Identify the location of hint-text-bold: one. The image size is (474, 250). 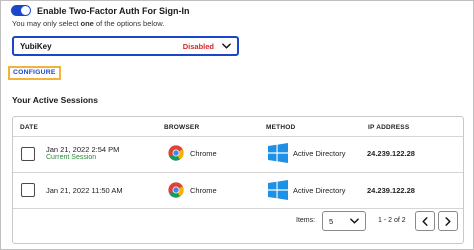
(87, 23).